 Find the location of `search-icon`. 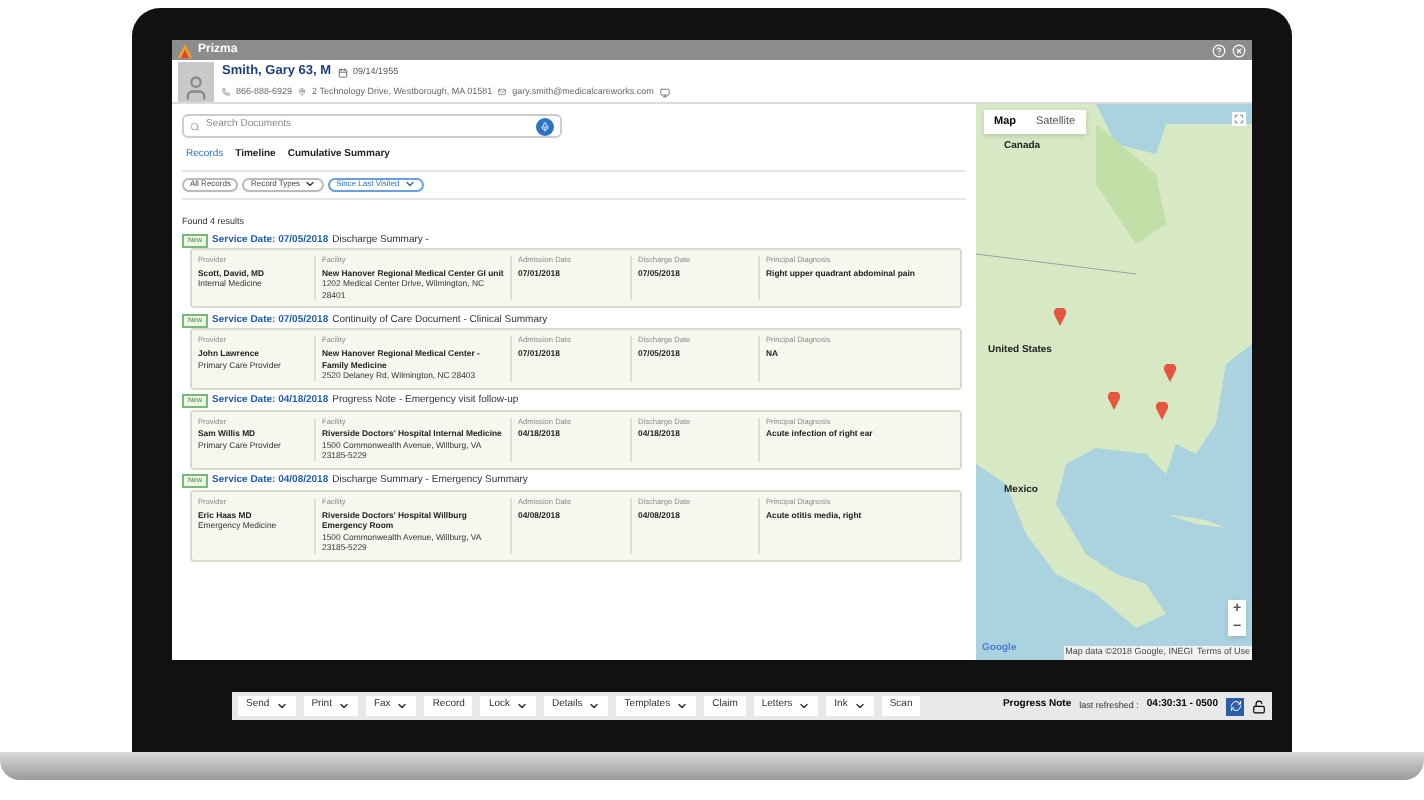

search-icon is located at coordinates (195, 126).